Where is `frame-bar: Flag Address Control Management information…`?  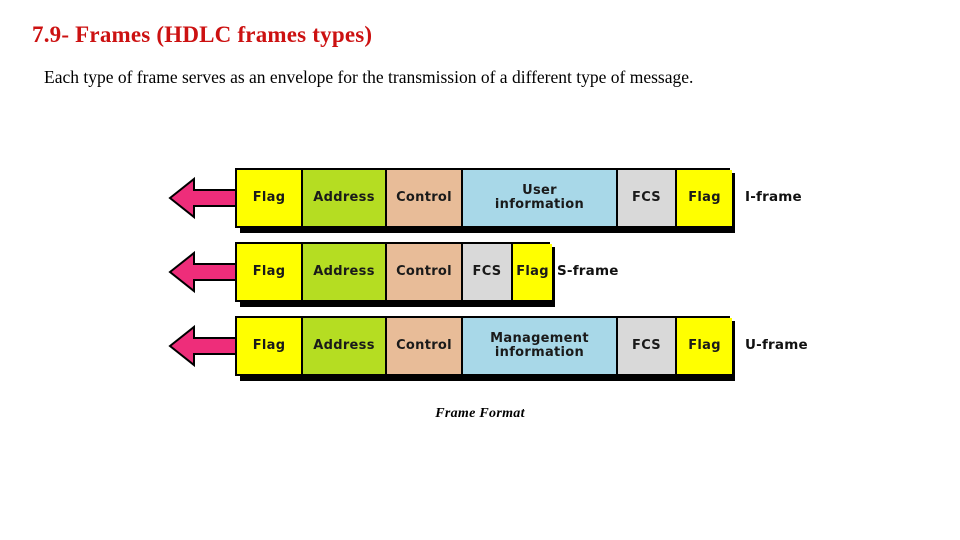
frame-bar: Flag Address Control Management information… is located at coordinates (483, 346).